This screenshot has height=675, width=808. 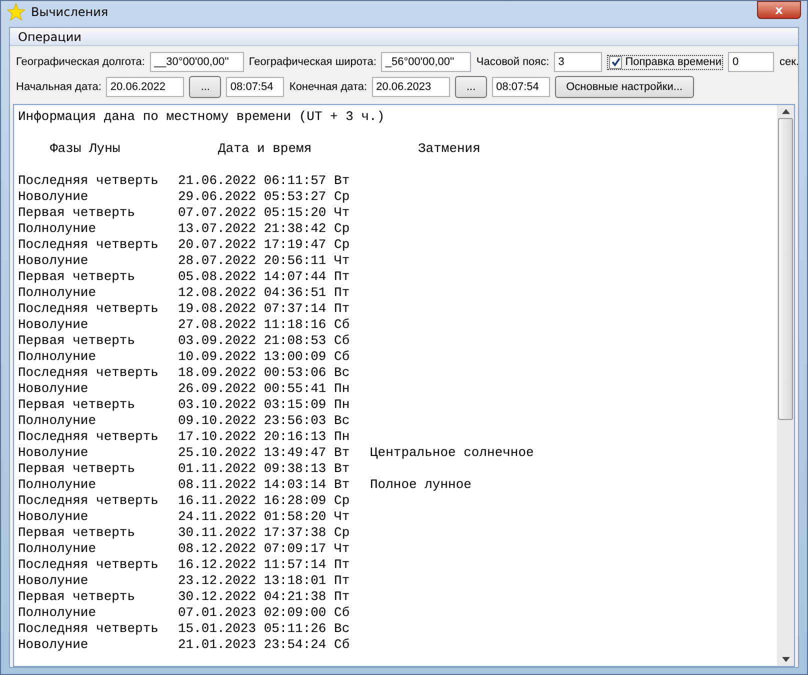 What do you see at coordinates (264, 469) in the screenshot?
I see `datetime-cell-text: 01.11.2022 09:38:13 Вт` at bounding box center [264, 469].